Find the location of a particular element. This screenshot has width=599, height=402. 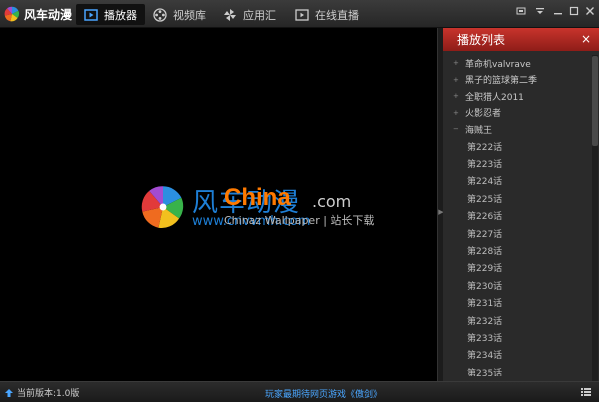

film-reel-icon is located at coordinates (160, 14).